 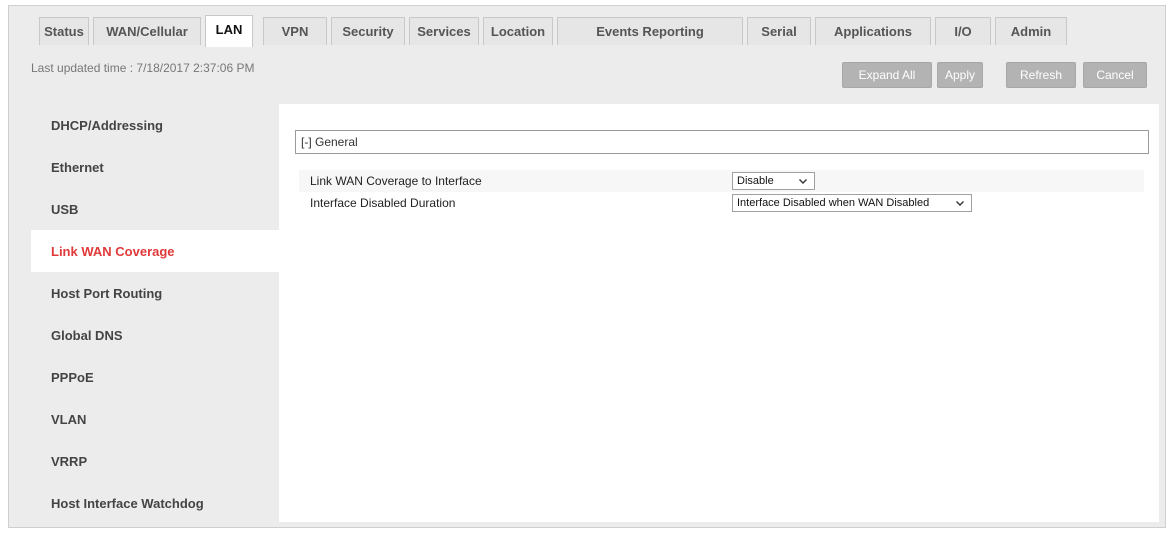 I want to click on sidebar-item-label: Host Interface Watchdog, so click(x=127, y=503).